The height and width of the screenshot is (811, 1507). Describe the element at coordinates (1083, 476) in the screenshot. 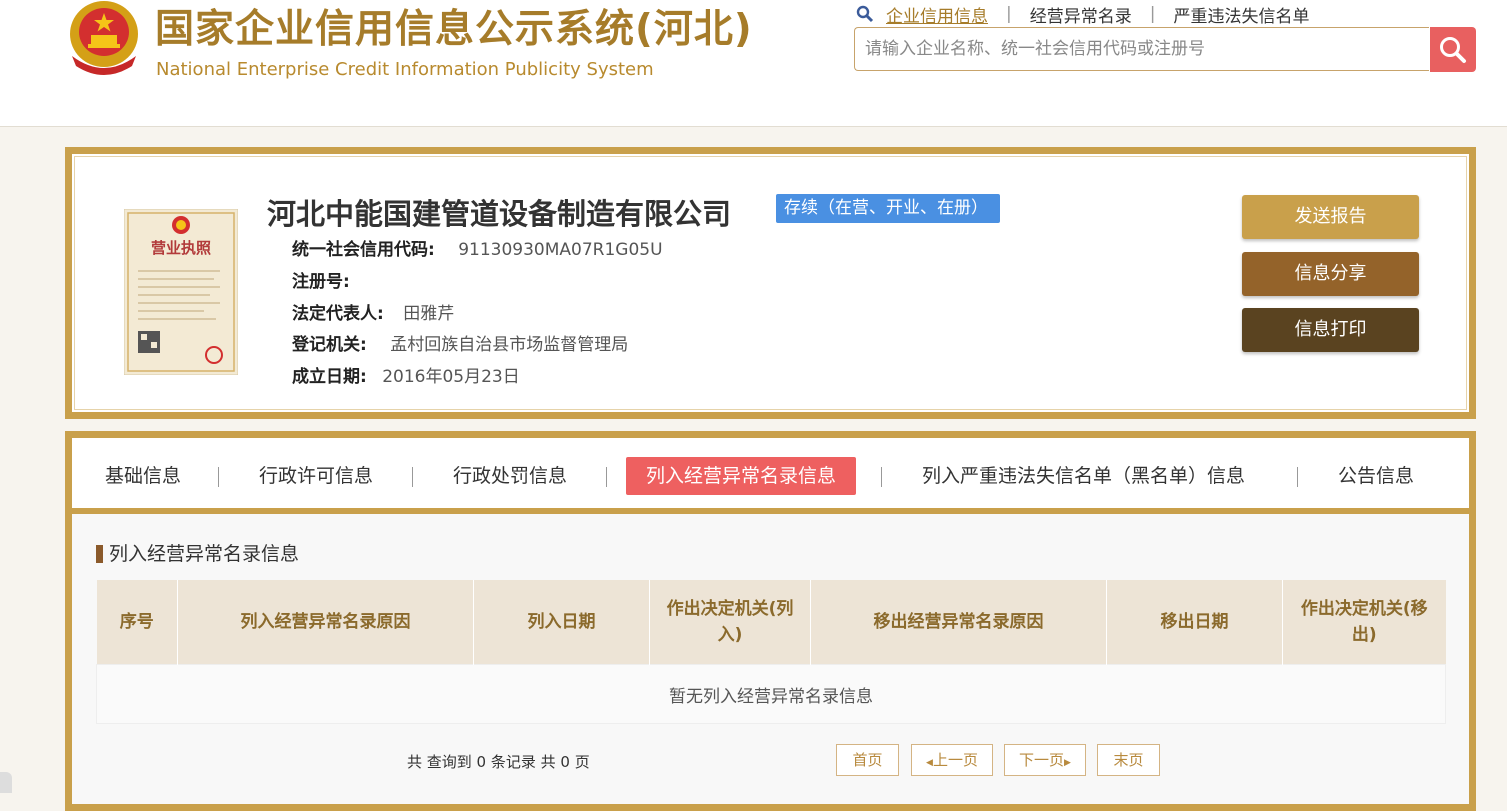

I see `tab-blacklist: 列入严重违法失信名单（黑名单）信息` at that location.